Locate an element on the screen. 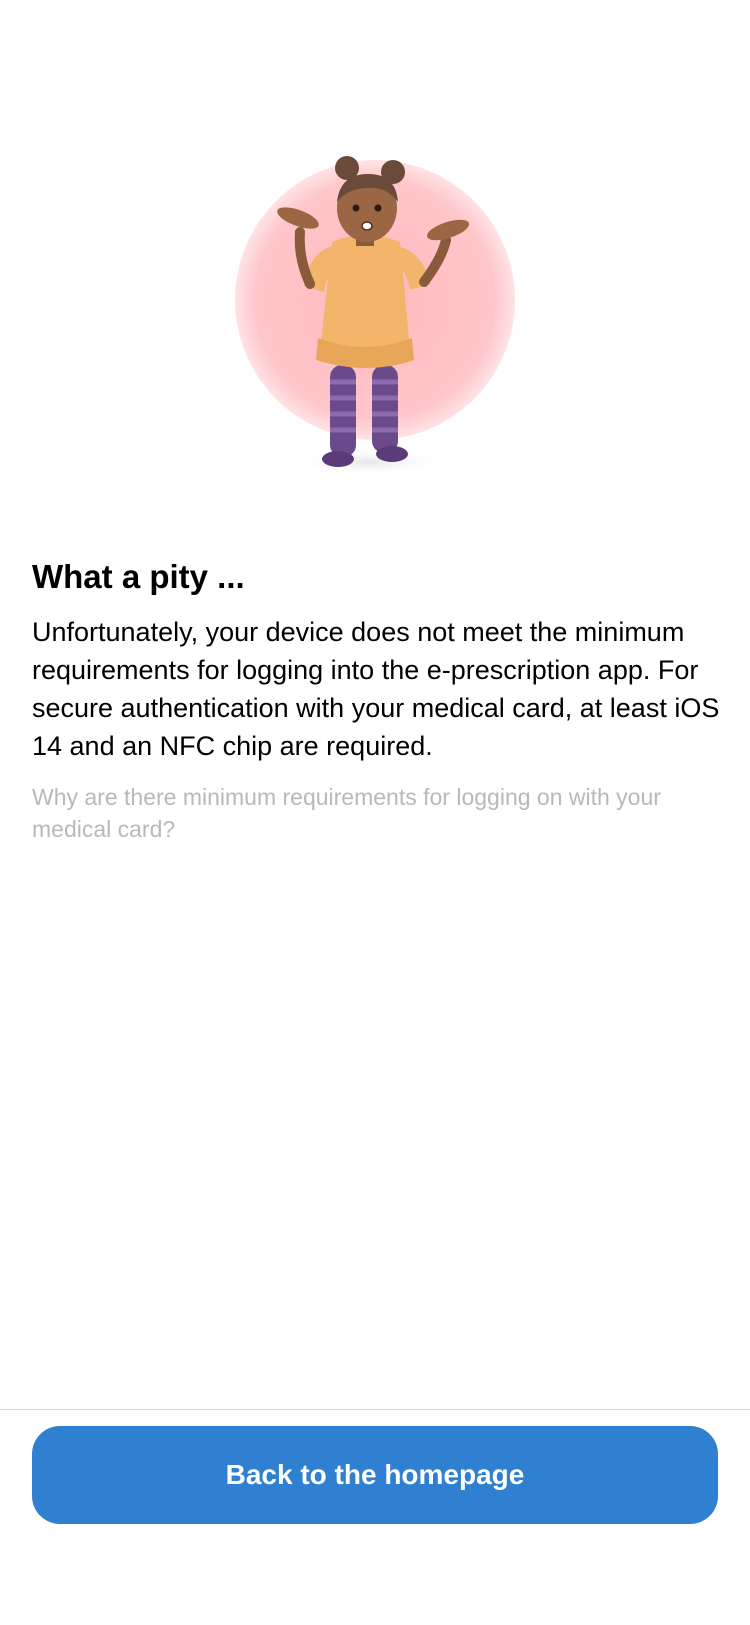  left-leg is located at coordinates (343, 411).